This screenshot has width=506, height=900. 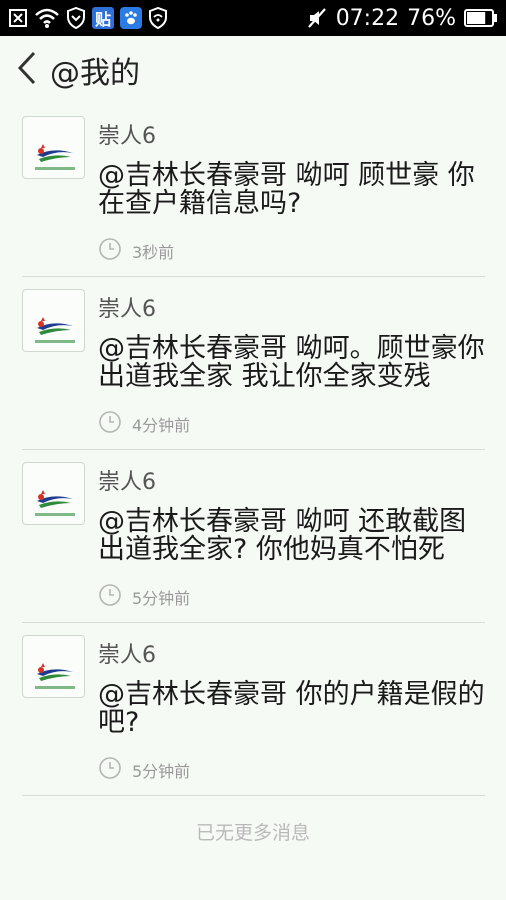 I want to click on message-text: @吉林长春豪哥 呦呵 还敢截图出道我全家? 你他妈真不怕死, so click(x=282, y=535).